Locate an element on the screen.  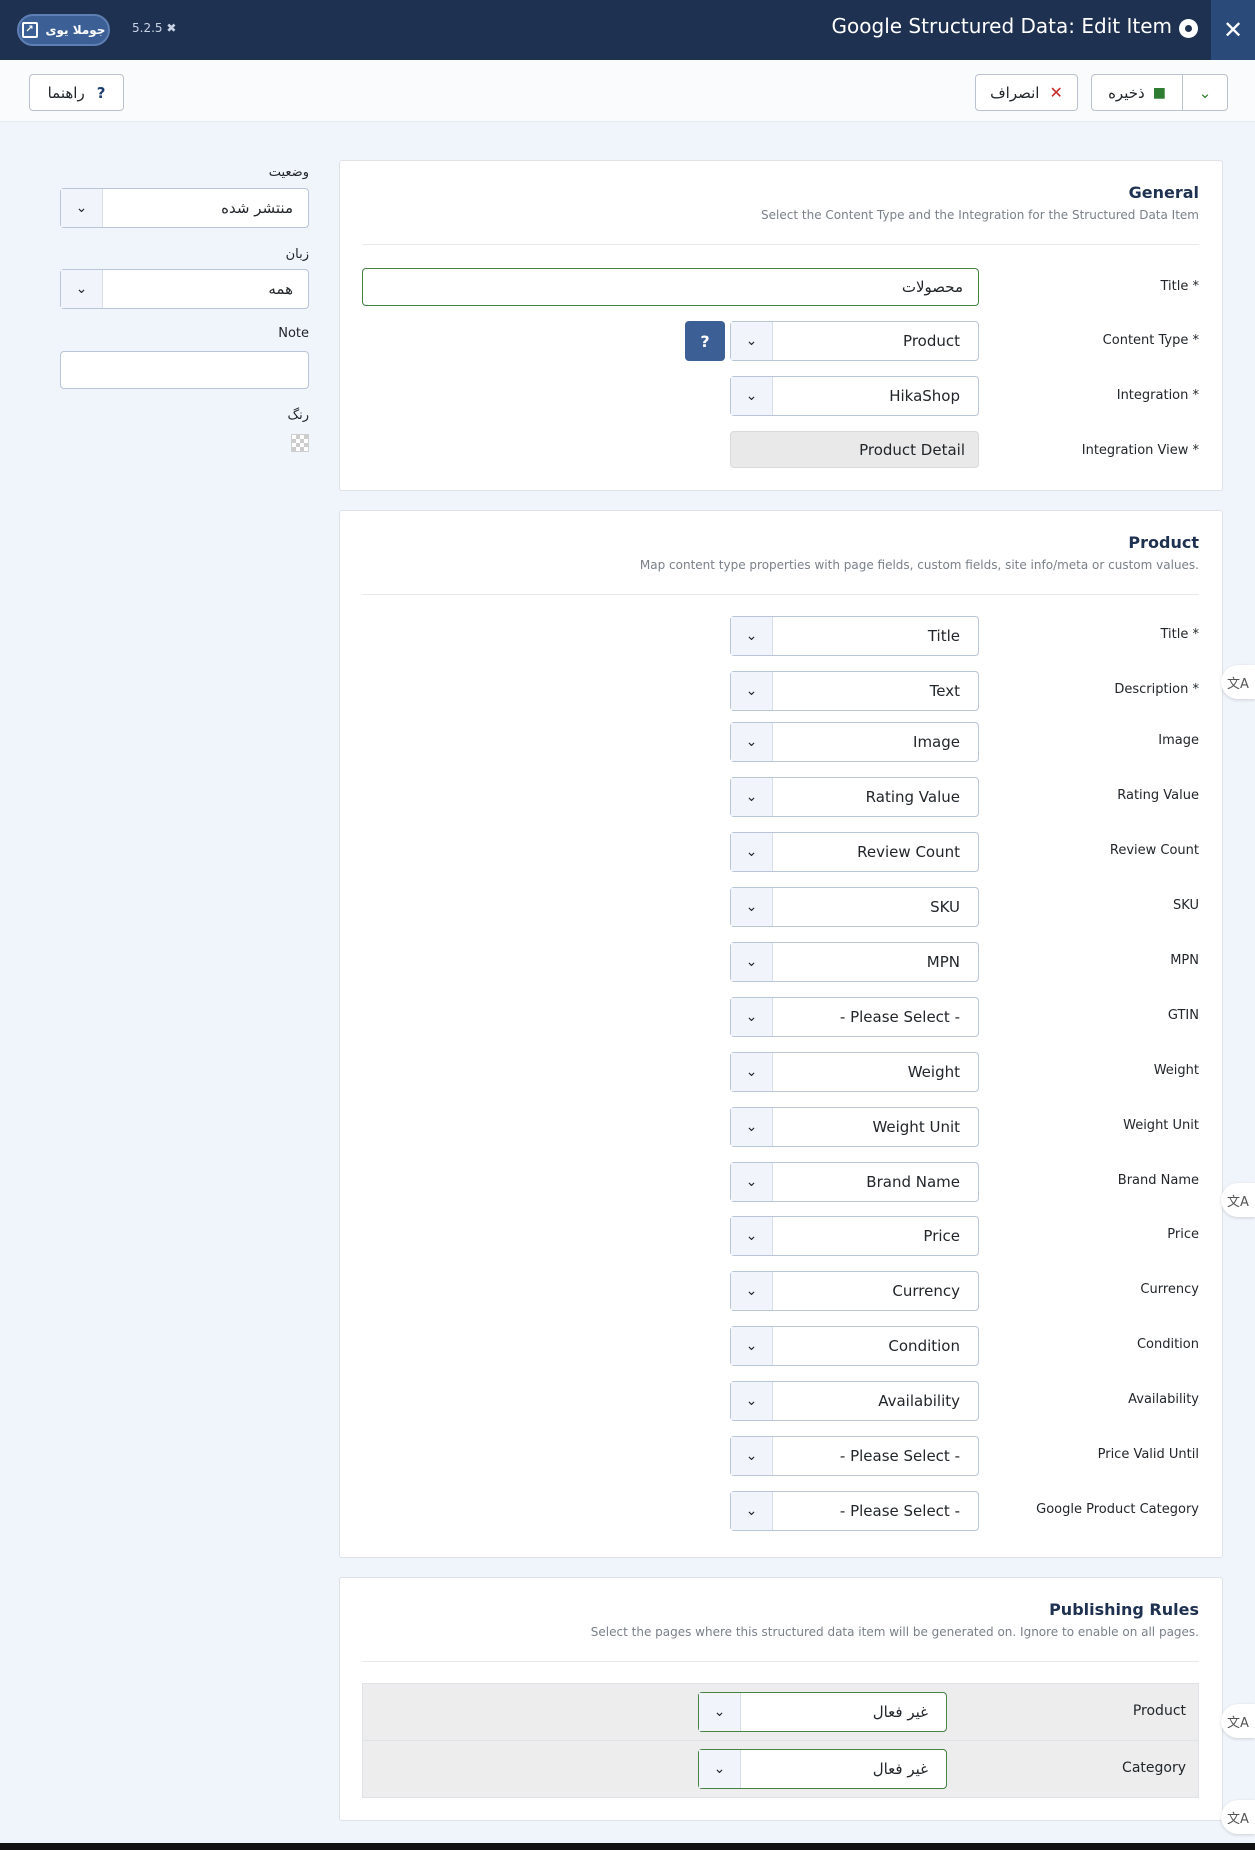
version-number: 5.2.5 is located at coordinates (147, 28).